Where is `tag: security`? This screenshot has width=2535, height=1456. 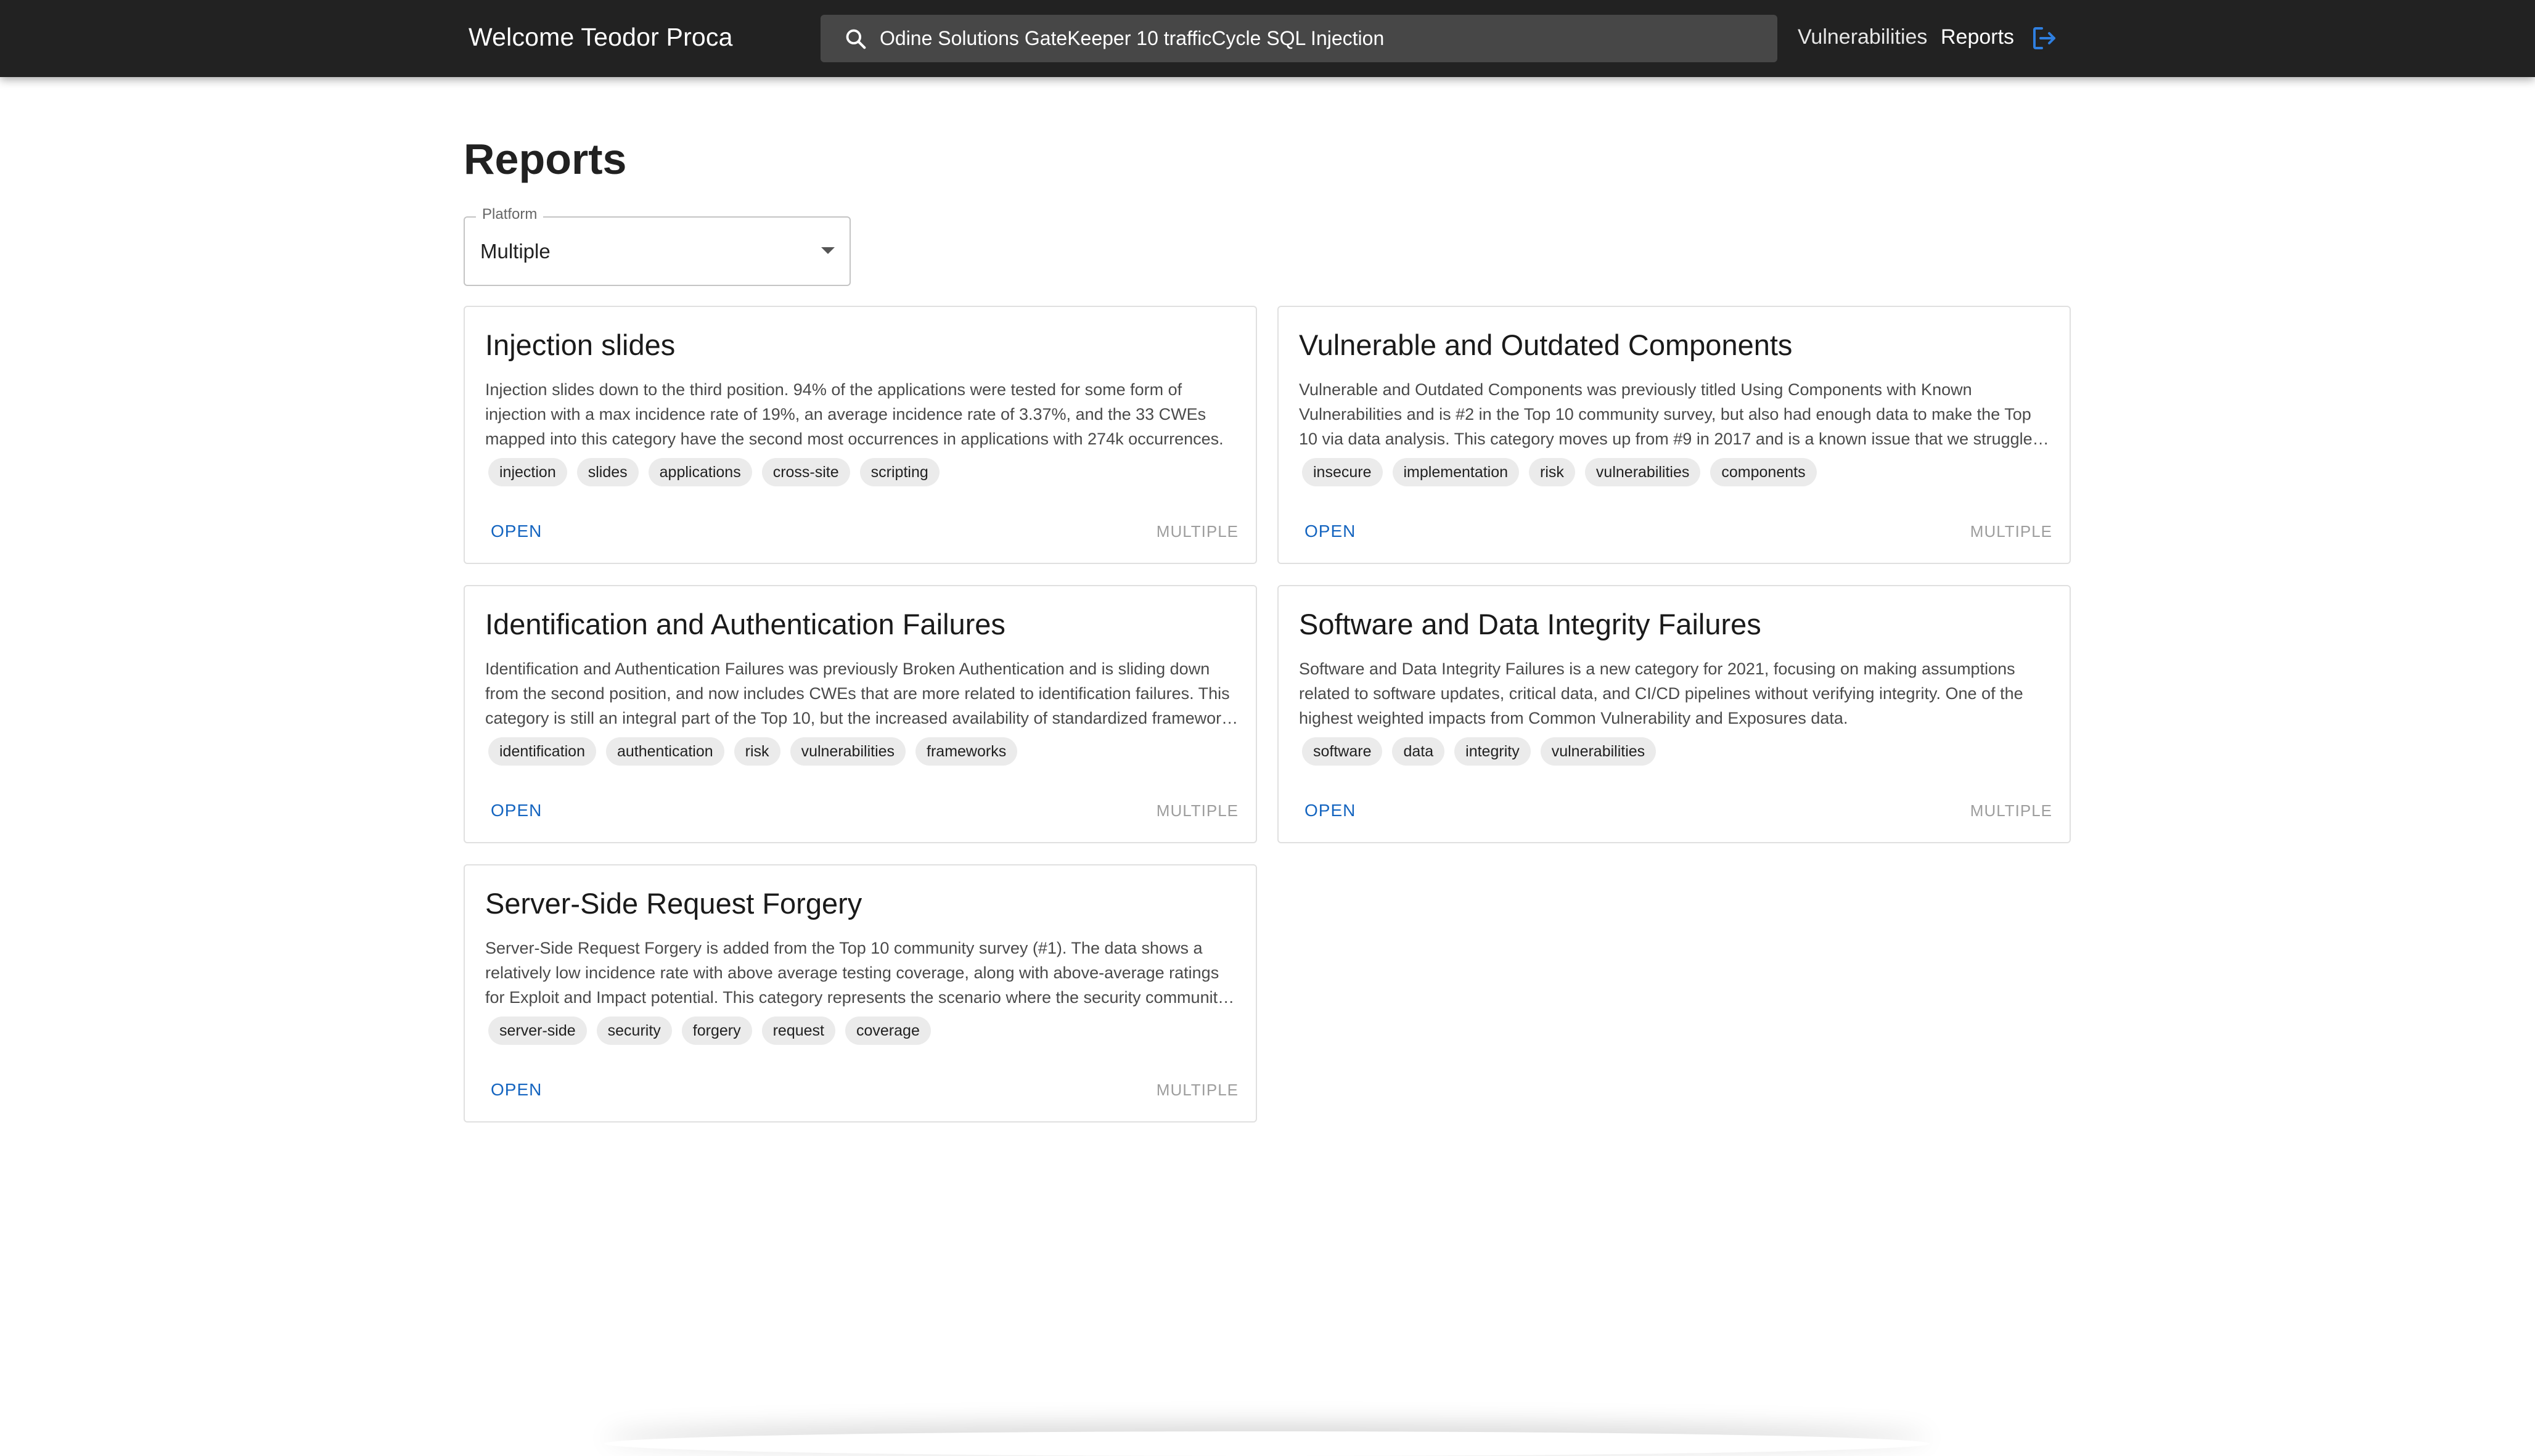
tag: security is located at coordinates (634, 1030).